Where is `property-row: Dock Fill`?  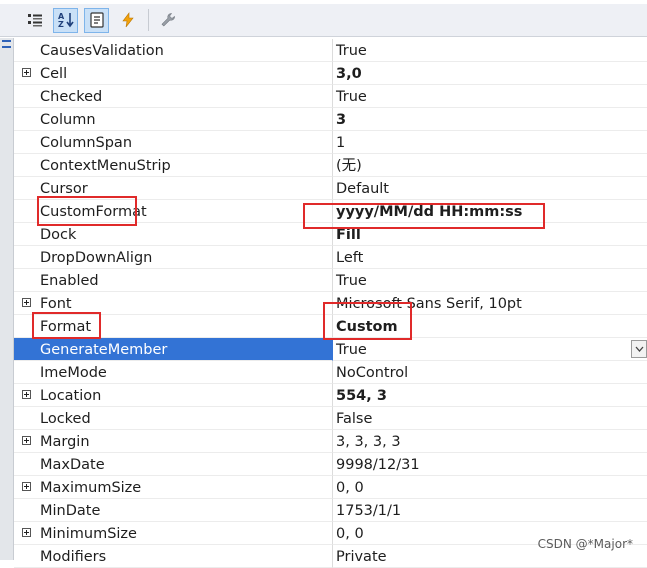 property-row: Dock Fill is located at coordinates (330, 234).